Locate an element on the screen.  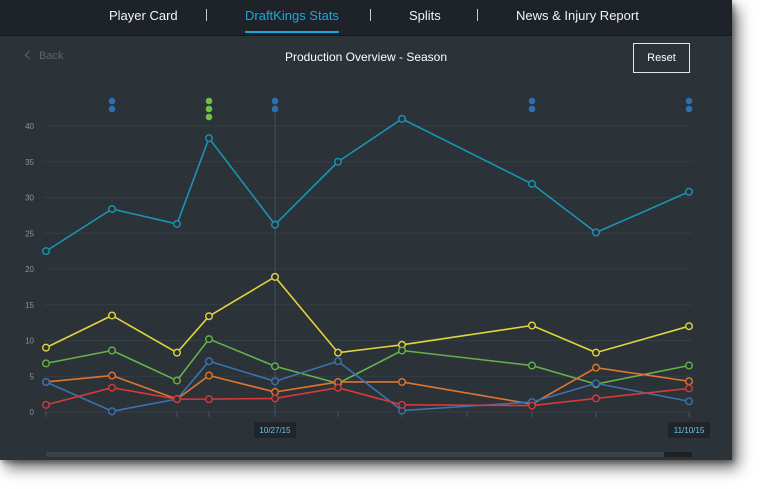
x-tick-label: 11/10/15 is located at coordinates (689, 430).